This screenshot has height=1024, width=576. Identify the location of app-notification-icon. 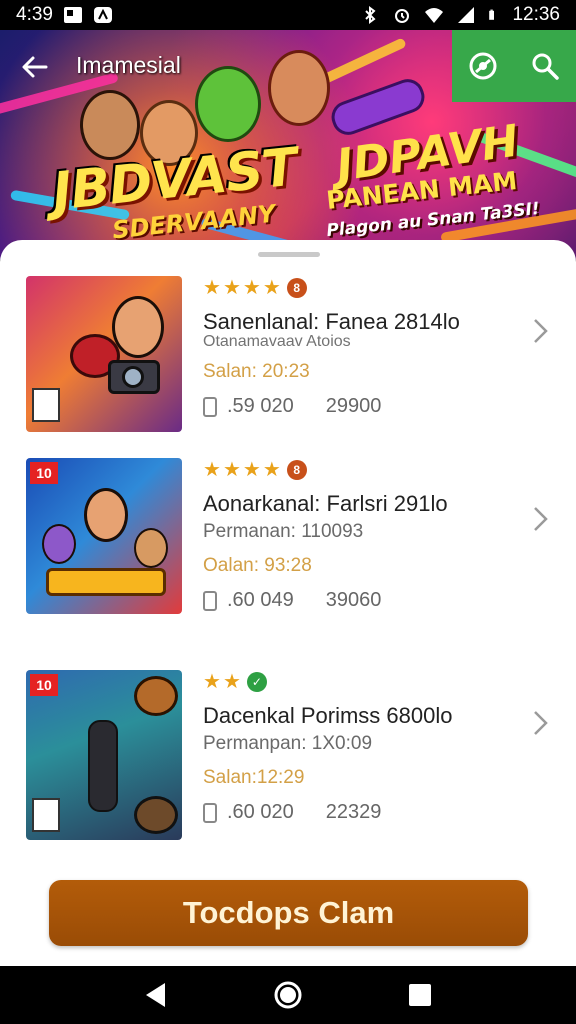
(102, 15).